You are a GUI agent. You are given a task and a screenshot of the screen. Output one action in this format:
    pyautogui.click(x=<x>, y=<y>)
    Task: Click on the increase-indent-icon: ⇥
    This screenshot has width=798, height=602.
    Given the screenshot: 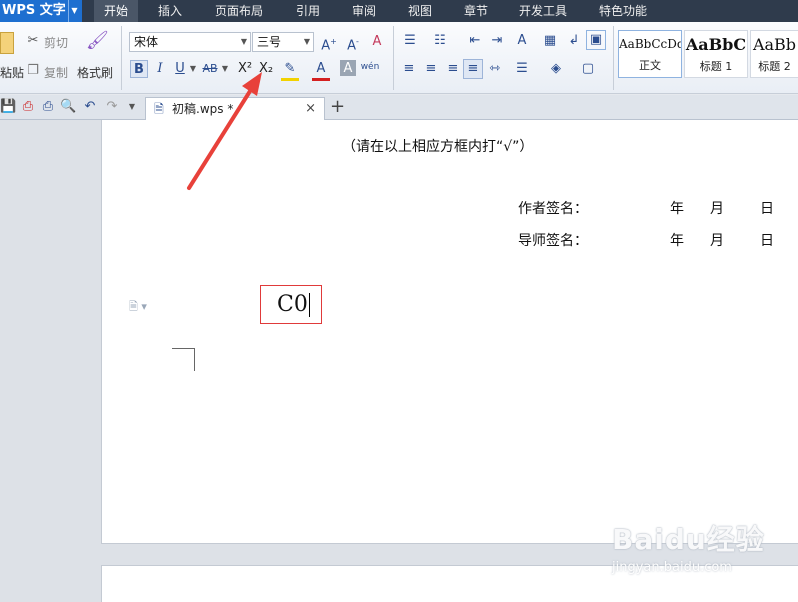 What is the action you would take?
    pyautogui.click(x=497, y=41)
    